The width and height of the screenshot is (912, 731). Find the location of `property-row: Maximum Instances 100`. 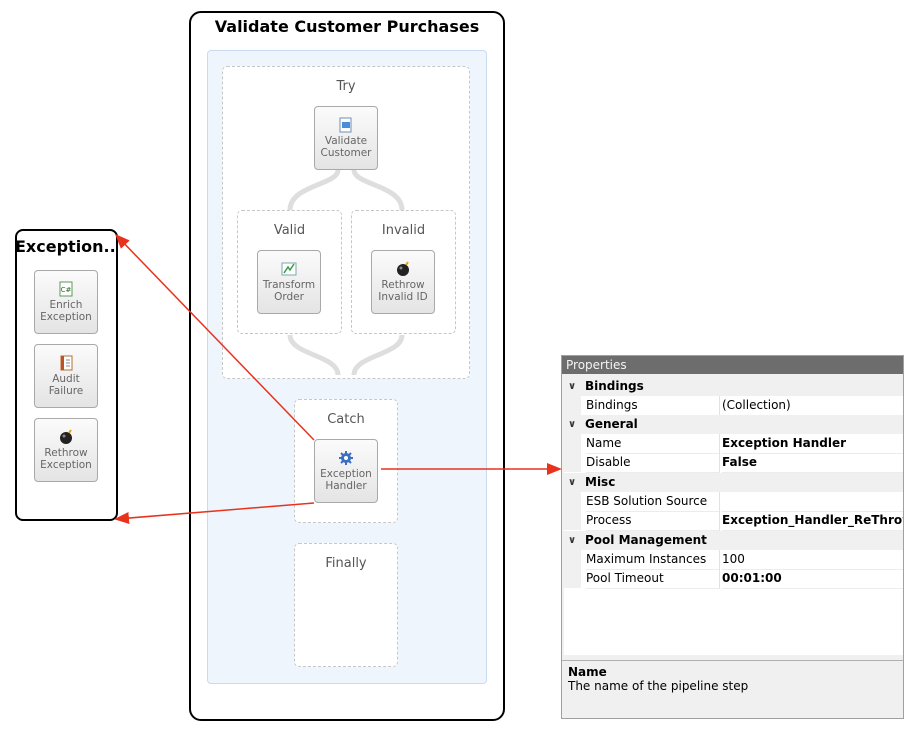

property-row: Maximum Instances 100 is located at coordinates (733, 560).